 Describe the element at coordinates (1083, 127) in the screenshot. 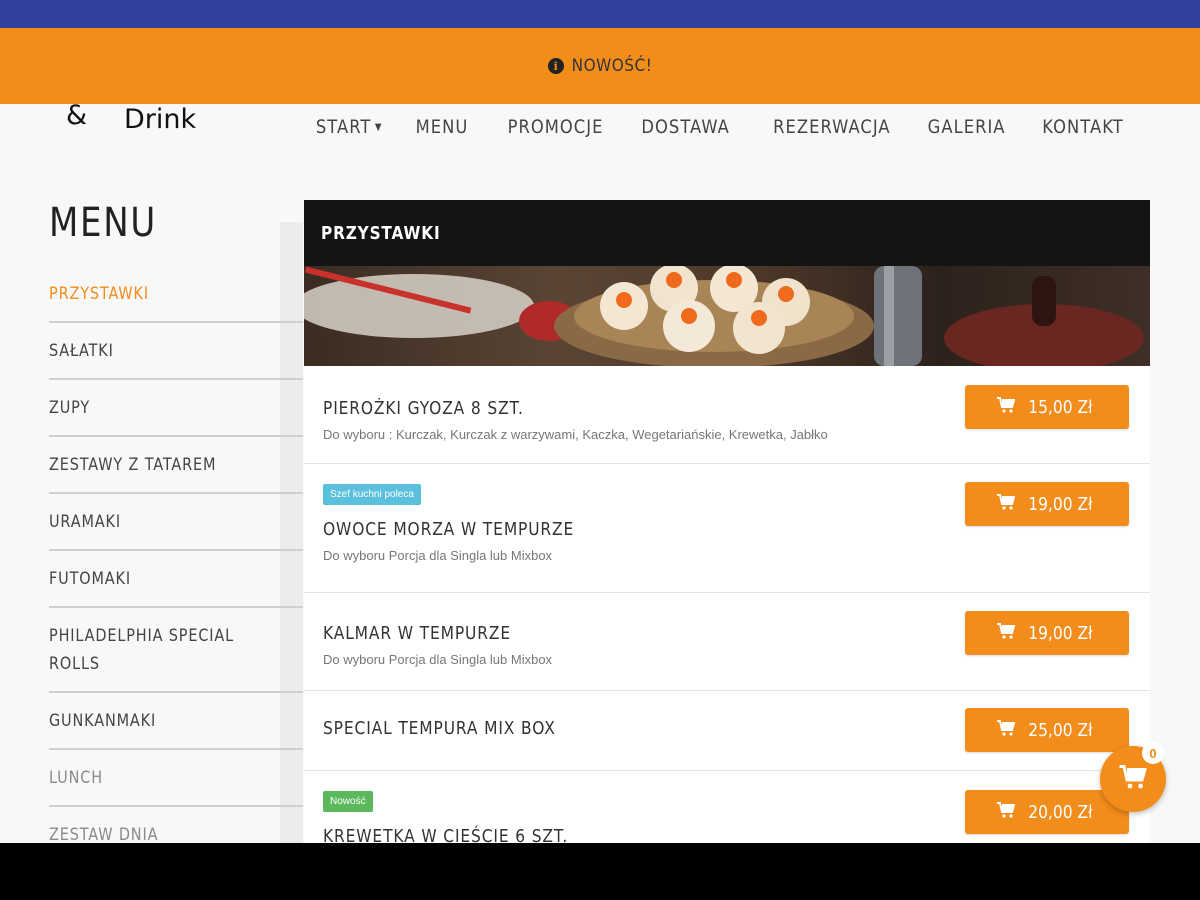

I see `nav-kontakt: KONTAKT` at that location.